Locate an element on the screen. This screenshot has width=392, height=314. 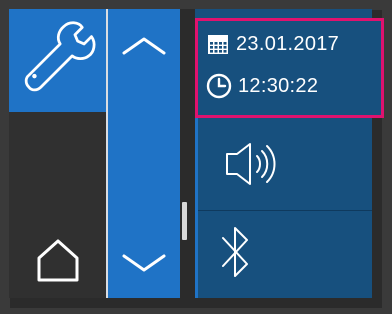
time-text: 12:30:22 is located at coordinates (278, 85).